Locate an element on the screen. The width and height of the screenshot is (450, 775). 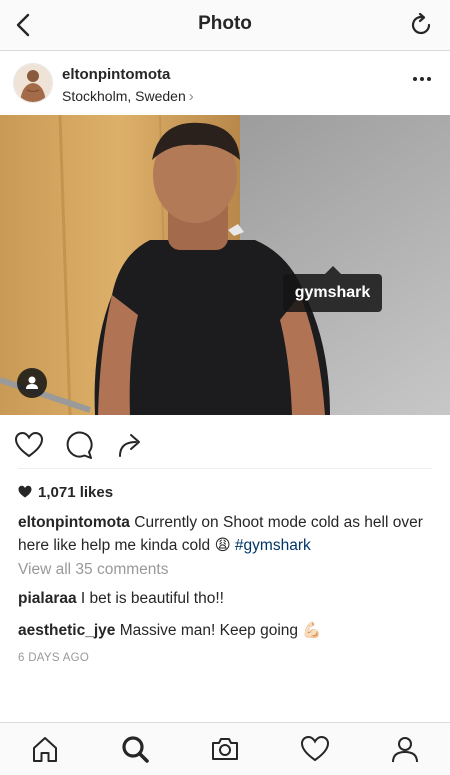
comment-username: pialaraa is located at coordinates (47, 598).